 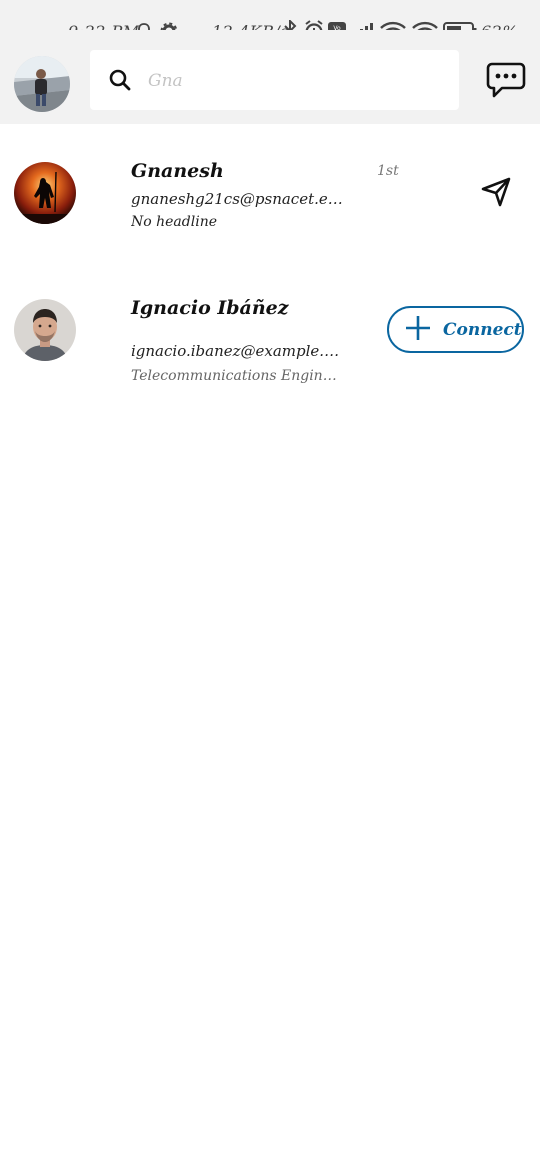 I want to click on result-name: Ignacio Ibáñez, so click(x=210, y=308).